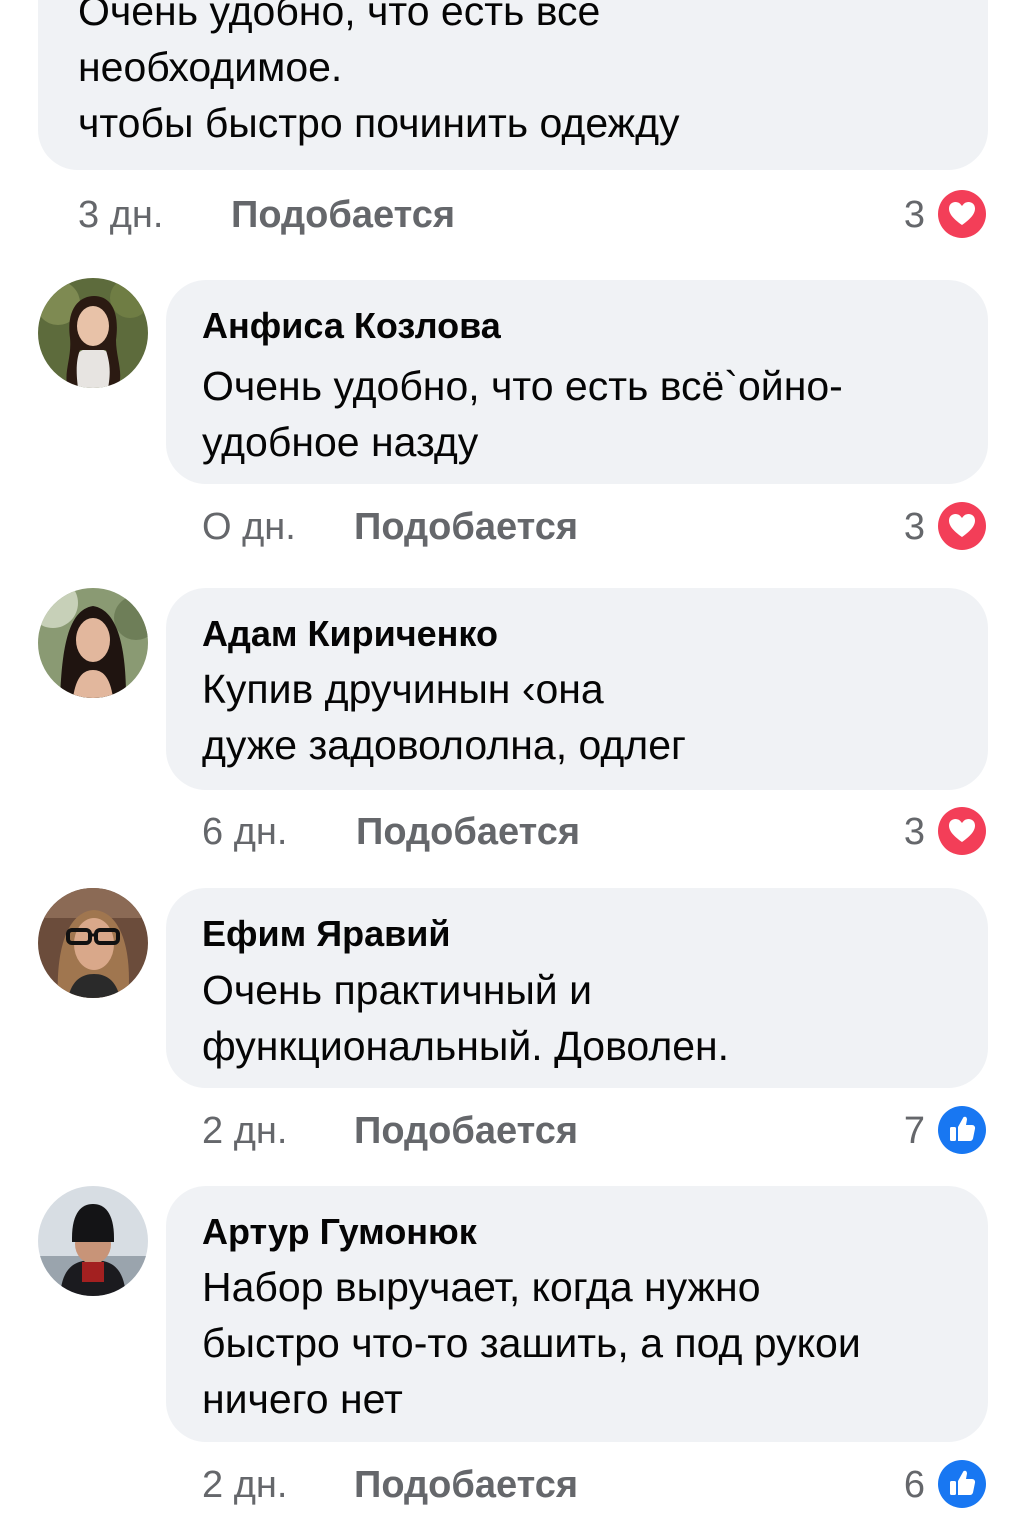 Image resolution: width=1024 pixels, height=1536 pixels. What do you see at coordinates (244, 832) in the screenshot?
I see `comment-time: 6 дн.` at bounding box center [244, 832].